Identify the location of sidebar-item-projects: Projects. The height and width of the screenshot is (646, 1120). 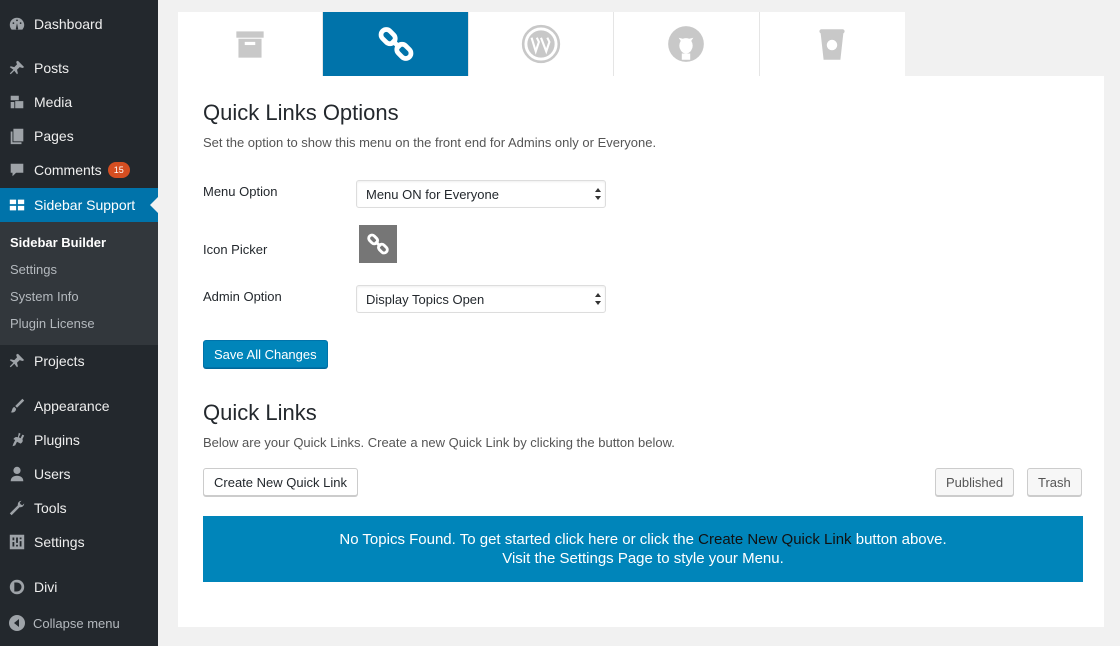
(79, 361).